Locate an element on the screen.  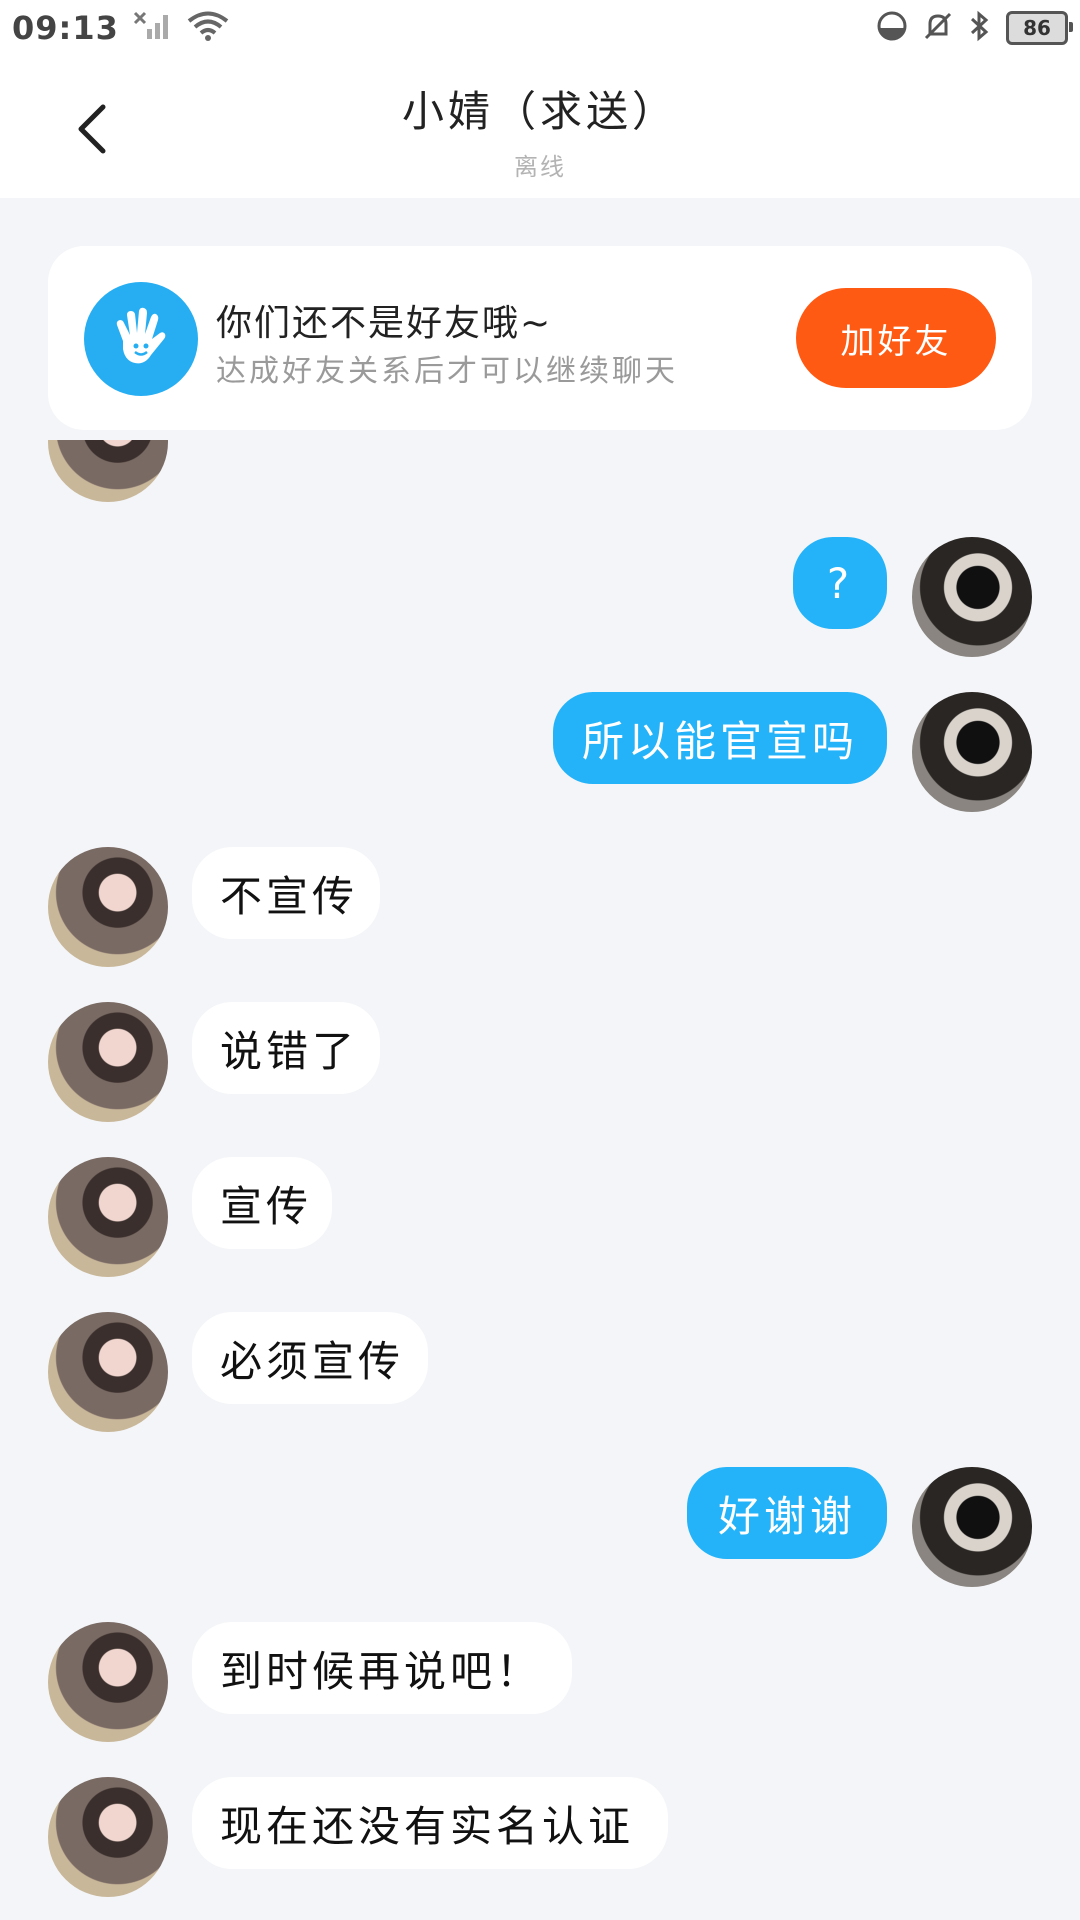
message-text: 所以能官宣吗 is located at coordinates (719, 741).